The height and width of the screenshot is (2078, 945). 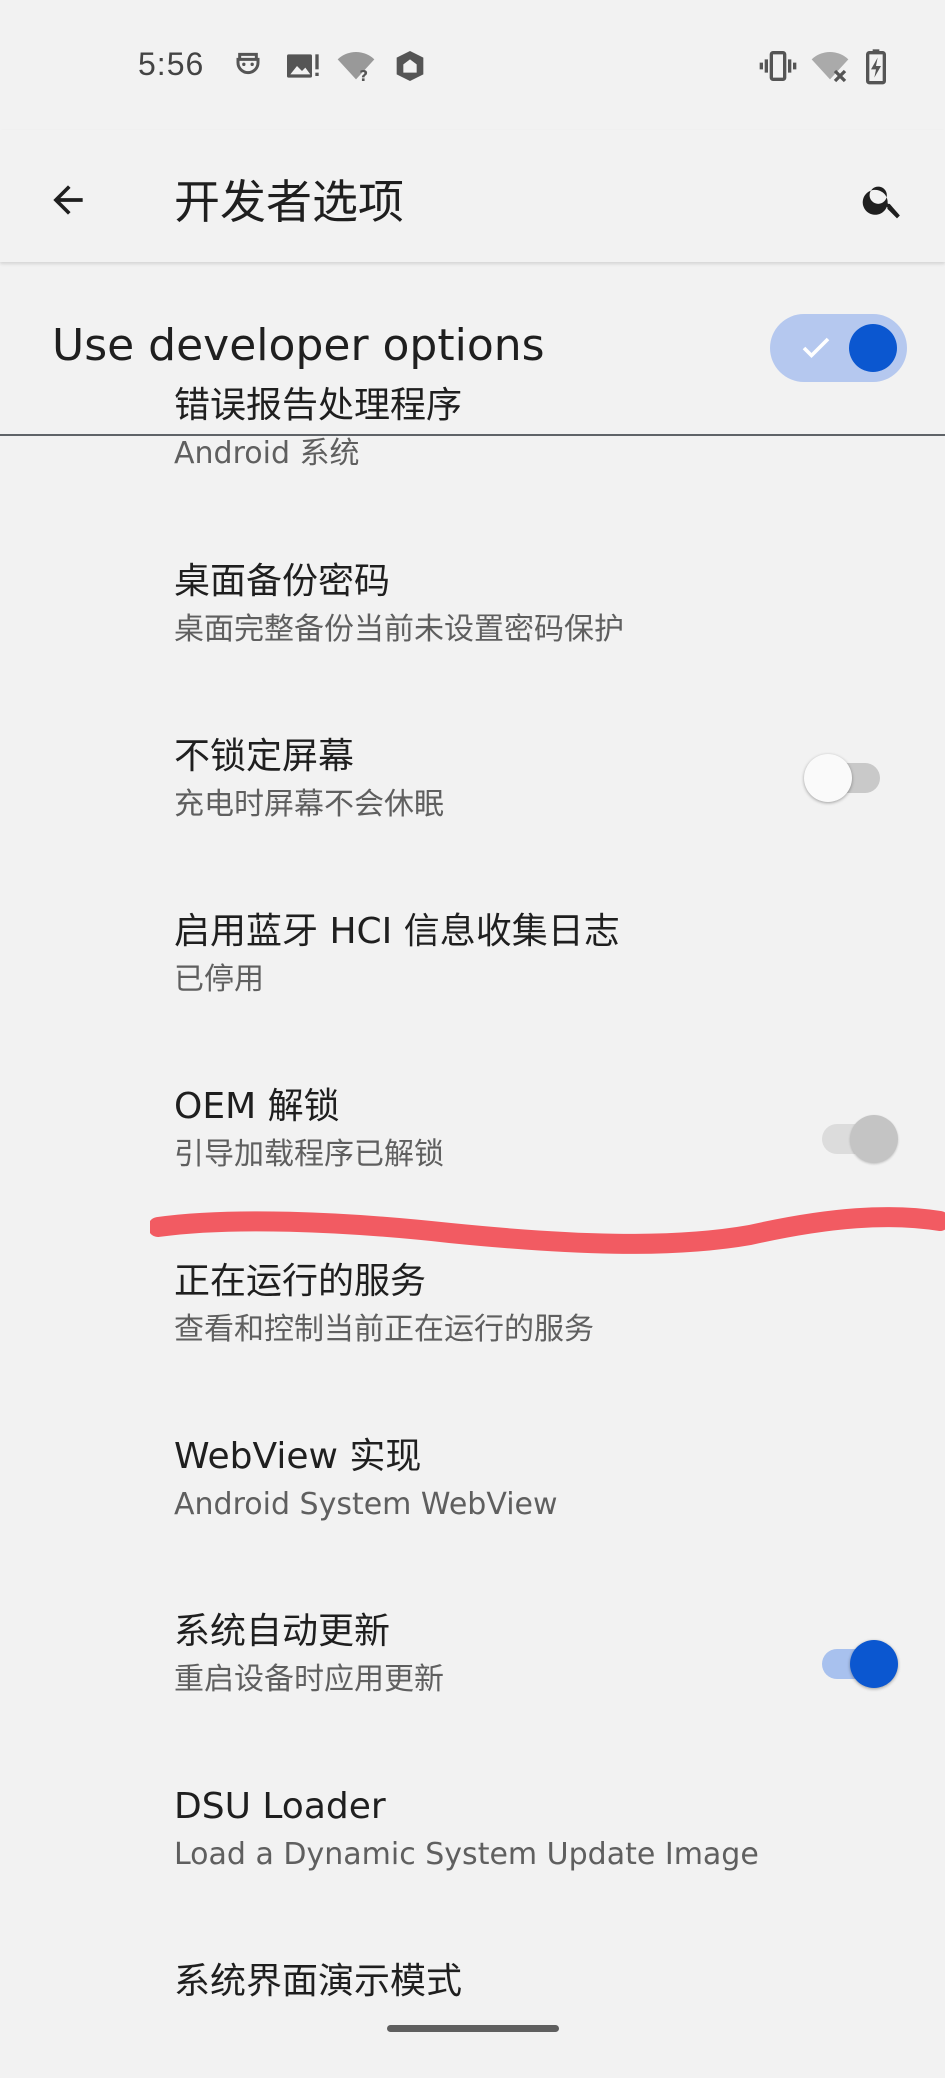 I want to click on setting-title: 启用蓝牙 HCI 信息收集日志, so click(x=397, y=931).